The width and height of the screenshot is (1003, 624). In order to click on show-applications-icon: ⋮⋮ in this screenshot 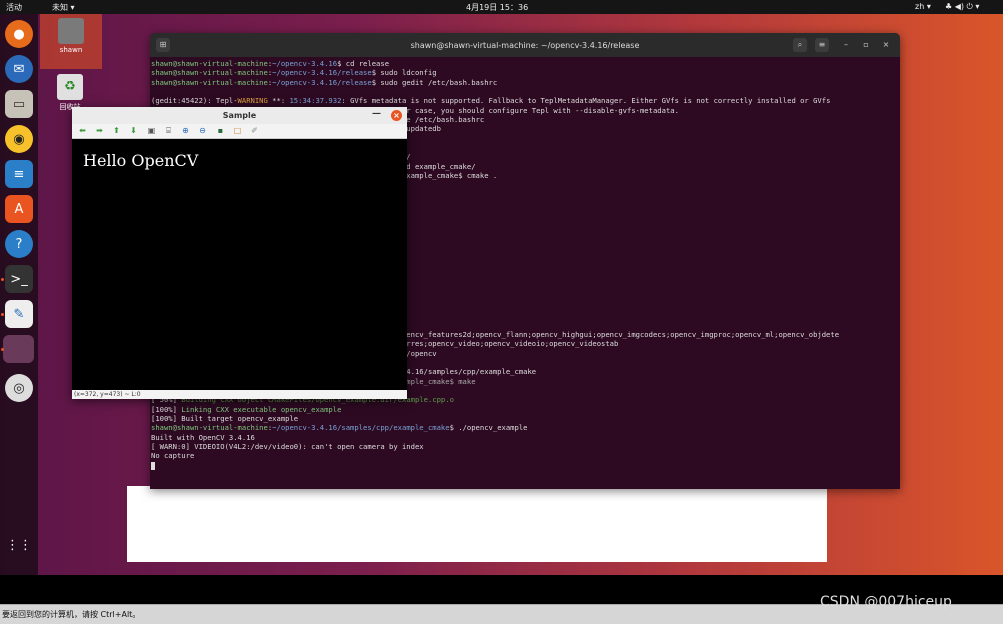, I will do `click(19, 545)`.